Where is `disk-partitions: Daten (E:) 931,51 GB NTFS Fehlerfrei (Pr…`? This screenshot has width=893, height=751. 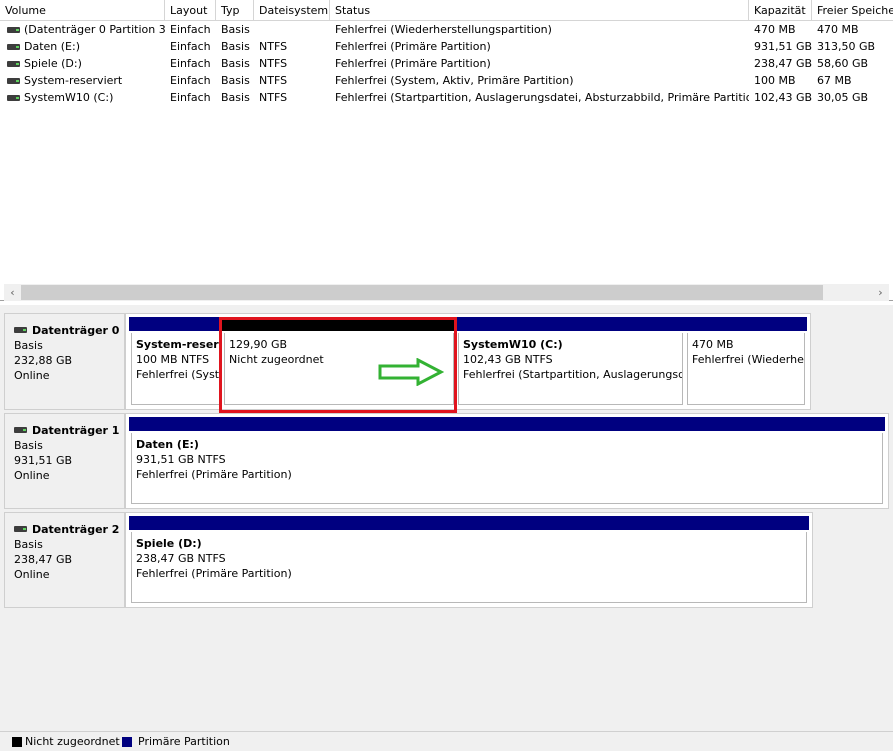
disk-partitions: Daten (E:) 931,51 GB NTFS Fehlerfrei (Pr… is located at coordinates (507, 461).